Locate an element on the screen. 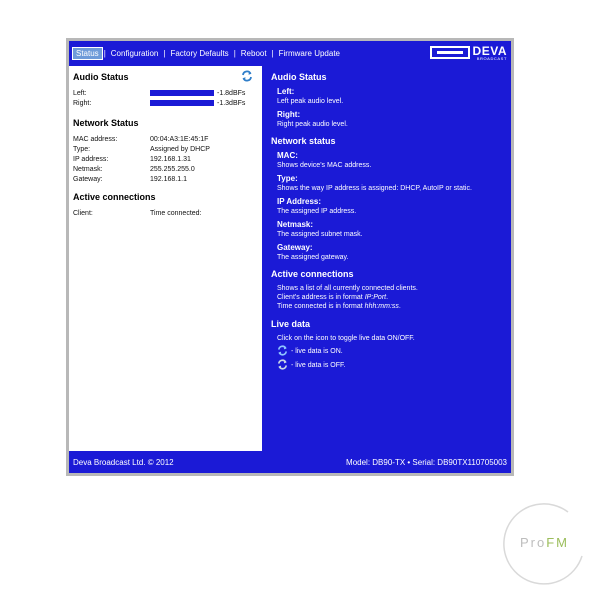 Image resolution: width=600 pixels, height=600 pixels. help-mac-text: Shows device's MAC address. is located at coordinates (324, 165).